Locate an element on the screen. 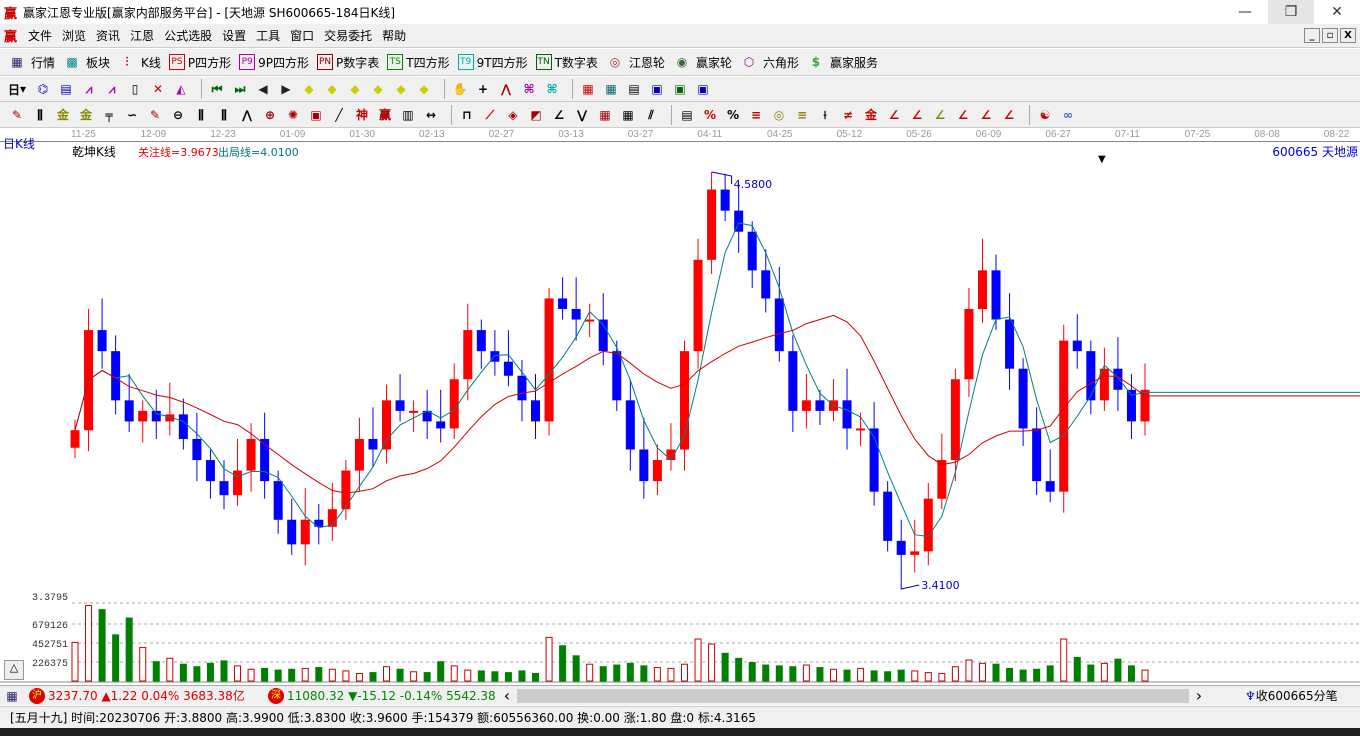  minimize-button: — is located at coordinates (1245, 12).